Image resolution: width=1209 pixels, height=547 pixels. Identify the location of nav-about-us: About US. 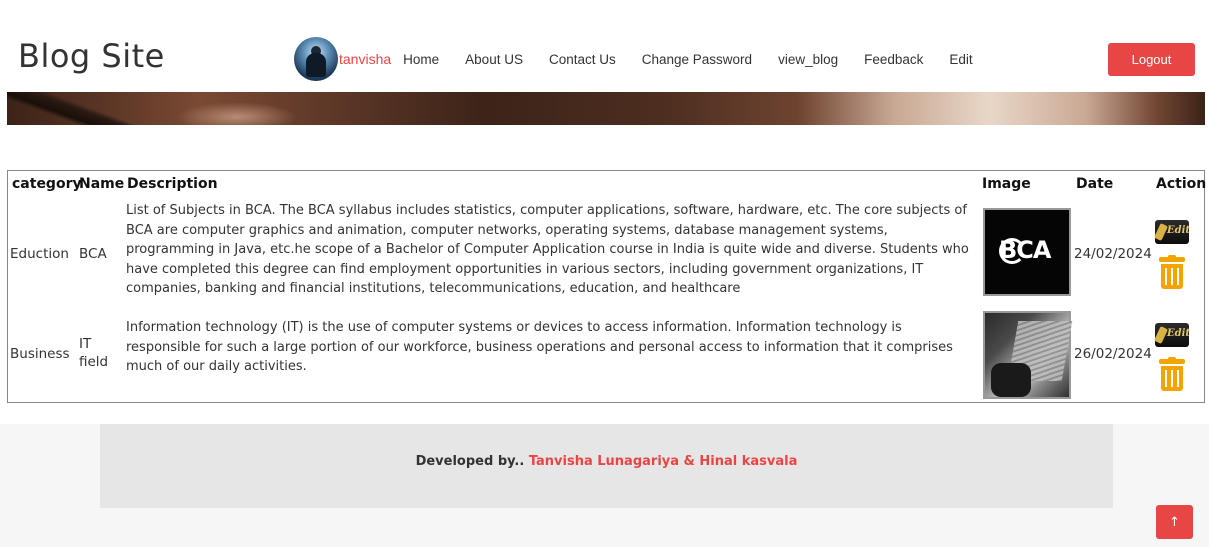
(494, 59).